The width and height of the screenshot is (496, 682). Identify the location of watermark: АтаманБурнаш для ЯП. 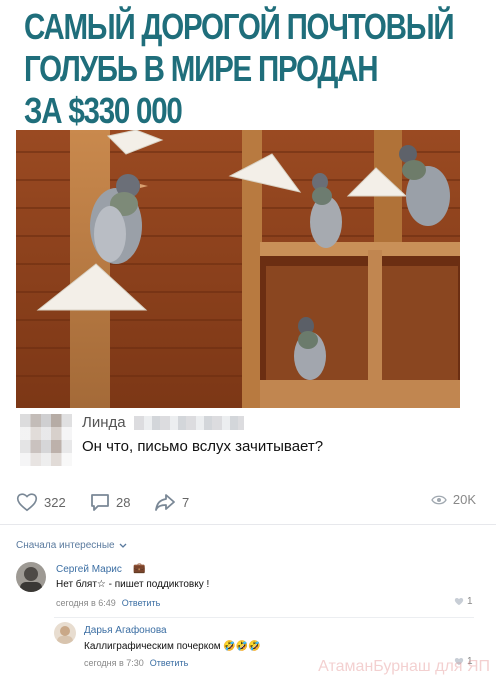
(404, 666).